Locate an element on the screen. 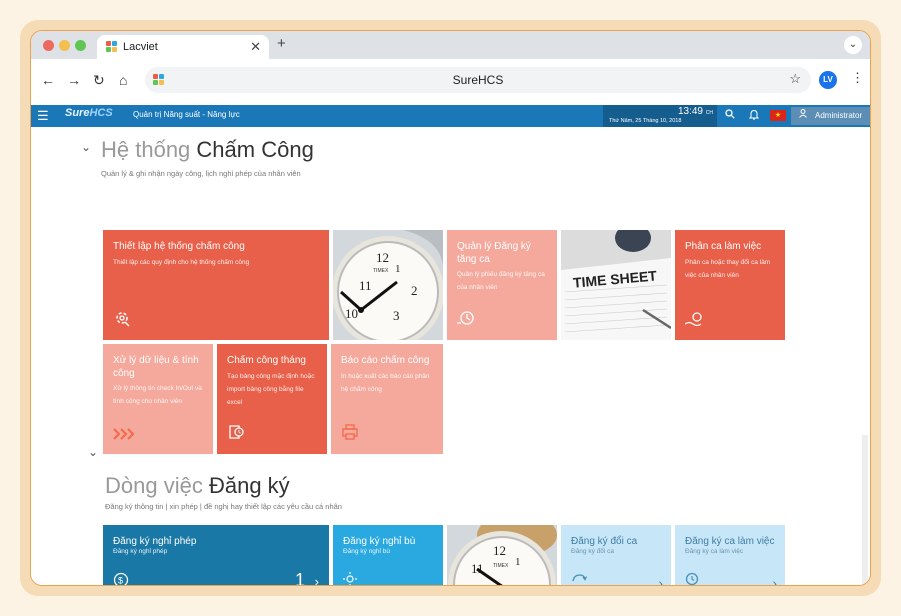 The image size is (901, 616). vertical-scrollbar is located at coordinates (865, 510).